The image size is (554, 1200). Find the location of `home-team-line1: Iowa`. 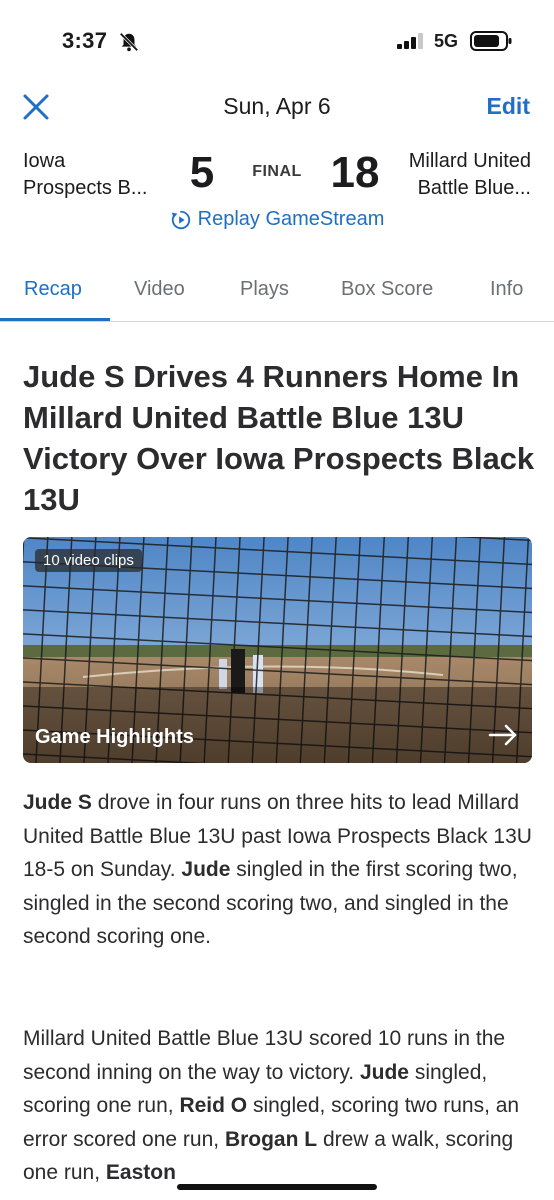

home-team-line1: Iowa is located at coordinates (44, 161).